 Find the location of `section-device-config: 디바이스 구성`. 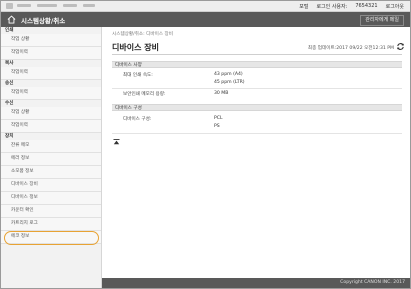

section-device-config: 디바이스 구성 is located at coordinates (257, 107).